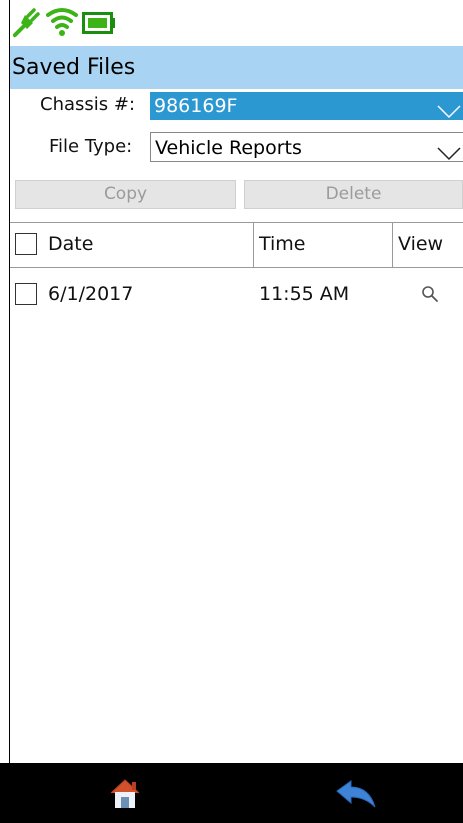 The width and height of the screenshot is (463, 823). Describe the element at coordinates (282, 244) in the screenshot. I see `time-column-header: Time` at that location.